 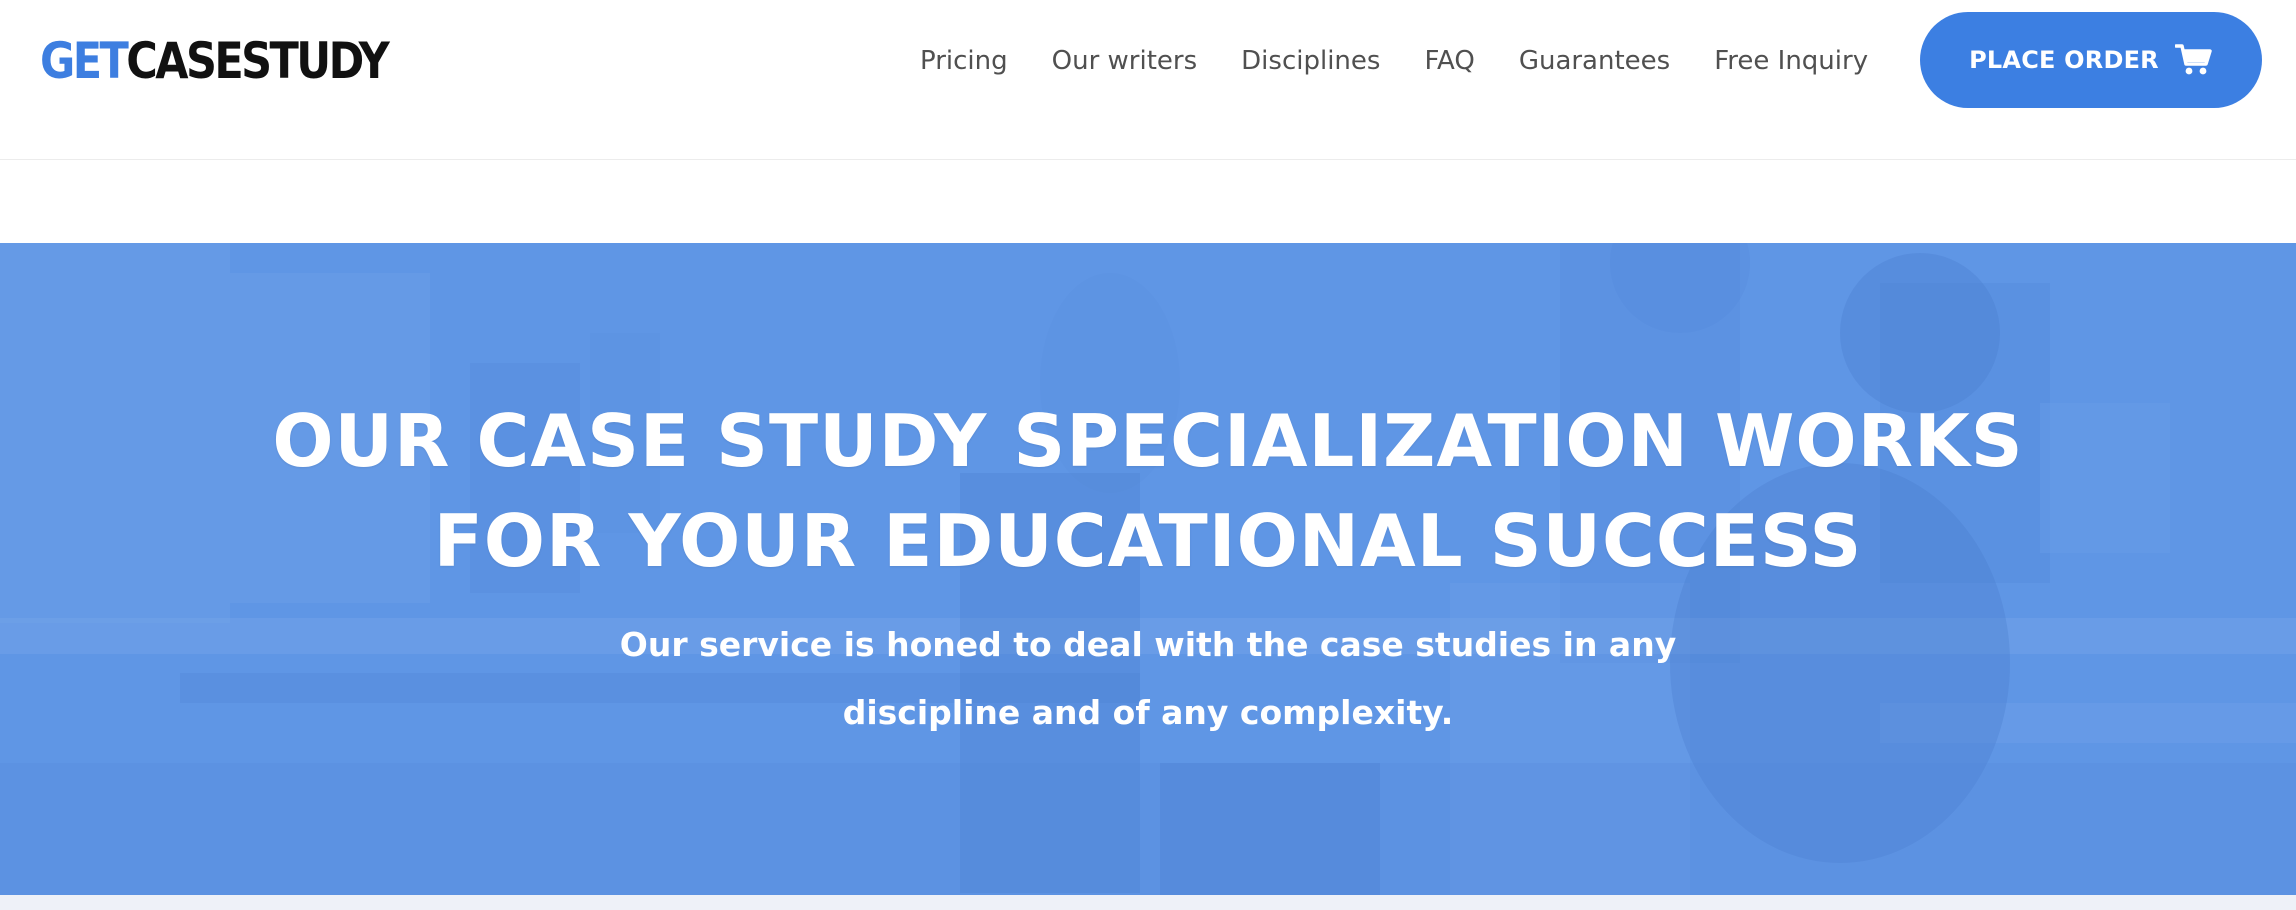 What do you see at coordinates (1594, 61) in the screenshot?
I see `nav-guarantees: Guarantees` at bounding box center [1594, 61].